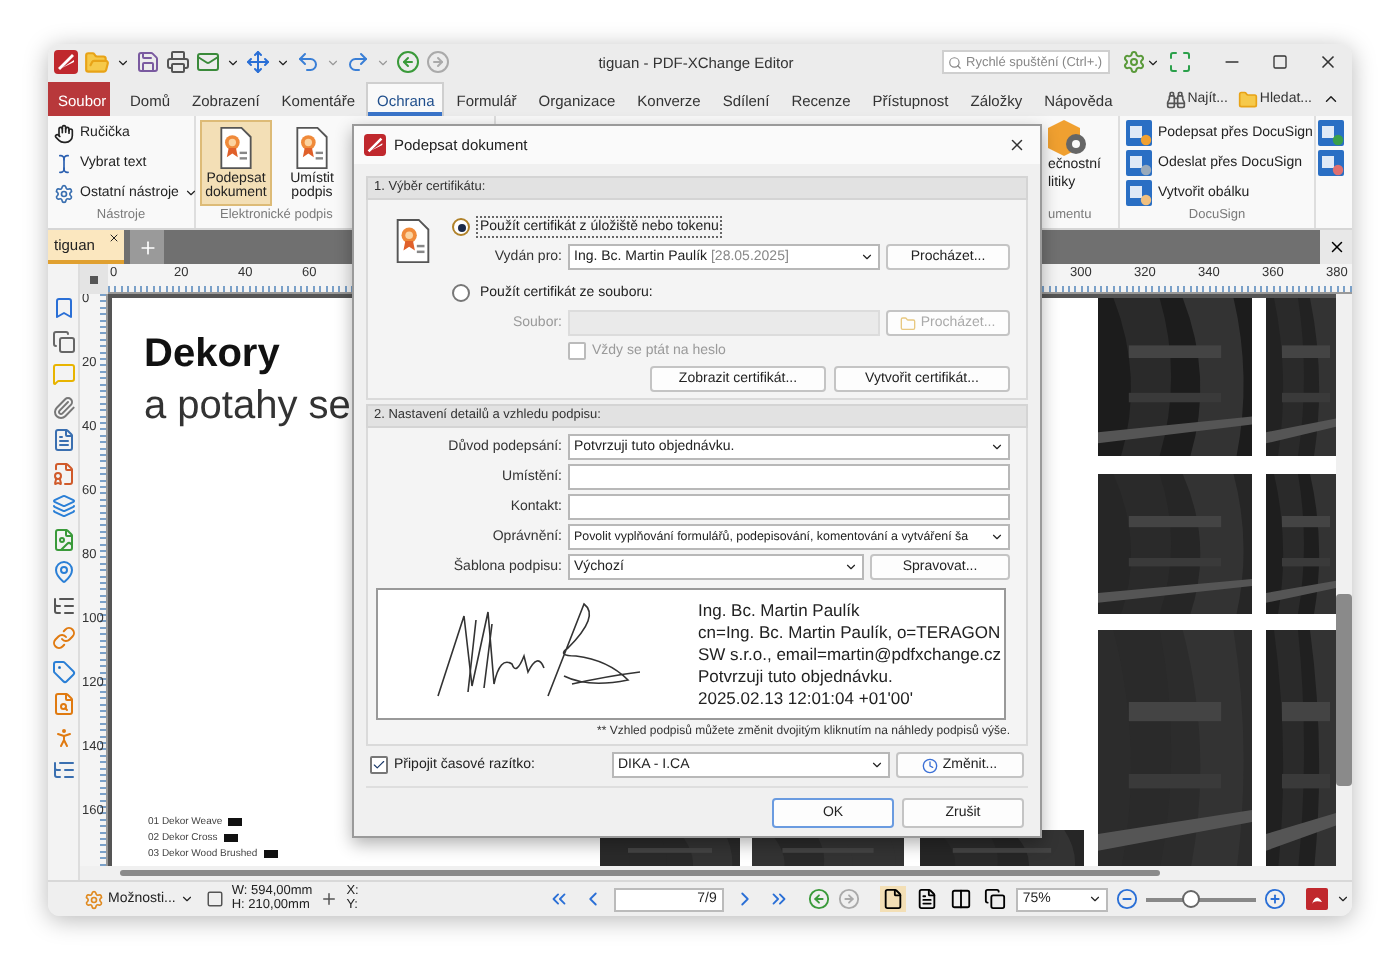 Image resolution: width=1400 pixels, height=980 pixels. Describe the element at coordinates (780, 610) in the screenshot. I see `signature-text: Ing. Bc. Martin Paulík` at that location.